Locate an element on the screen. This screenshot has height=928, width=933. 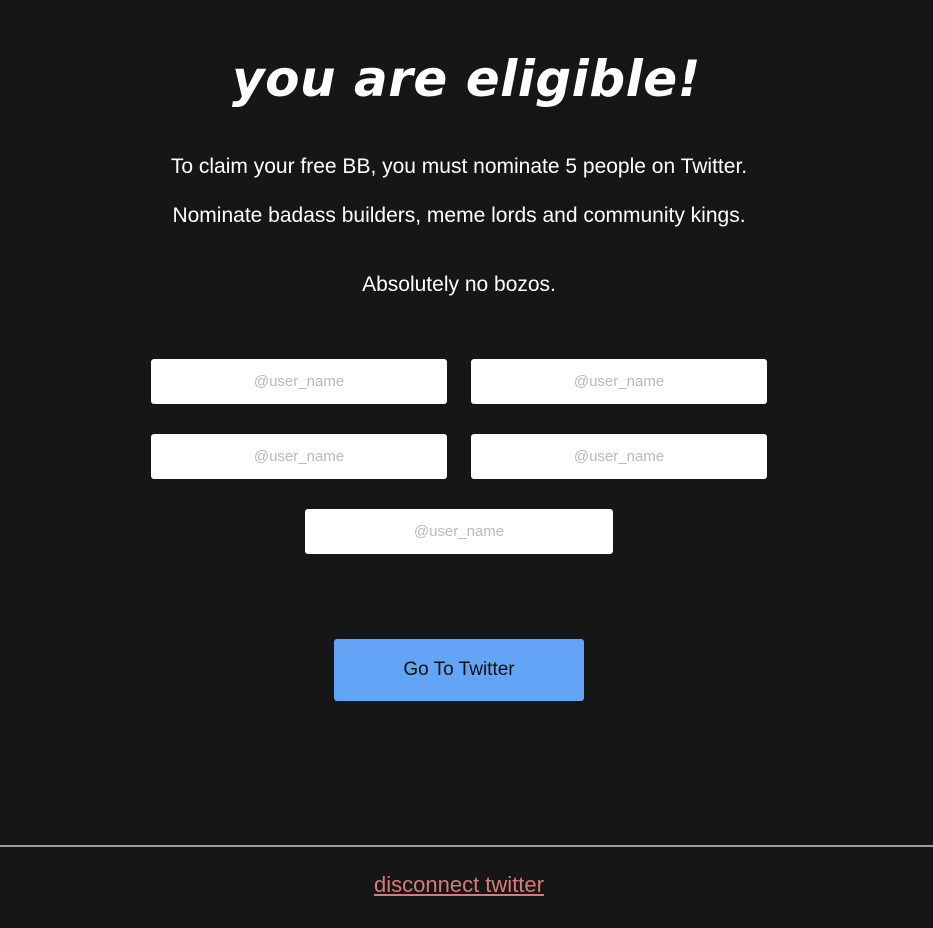
disconnect-twitter-link: disconnect twitter is located at coordinates (459, 884).